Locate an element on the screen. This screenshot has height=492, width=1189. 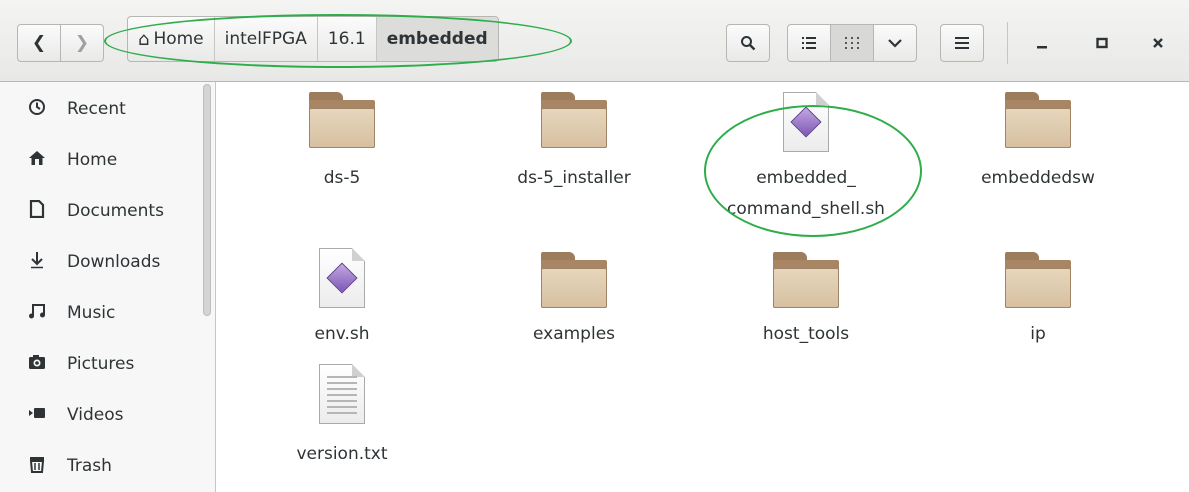
grid-view-icon is located at coordinates (852, 43).